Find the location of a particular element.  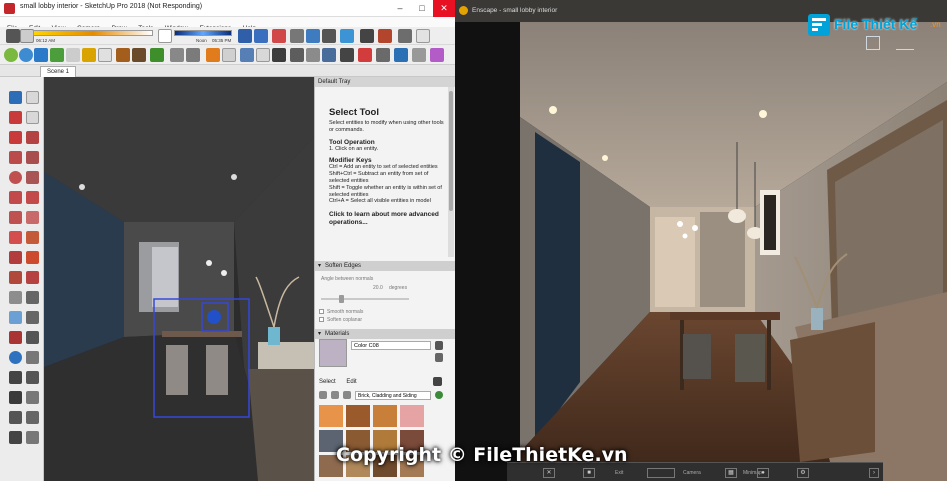

make-component-icon is located at coordinates (32, 97).